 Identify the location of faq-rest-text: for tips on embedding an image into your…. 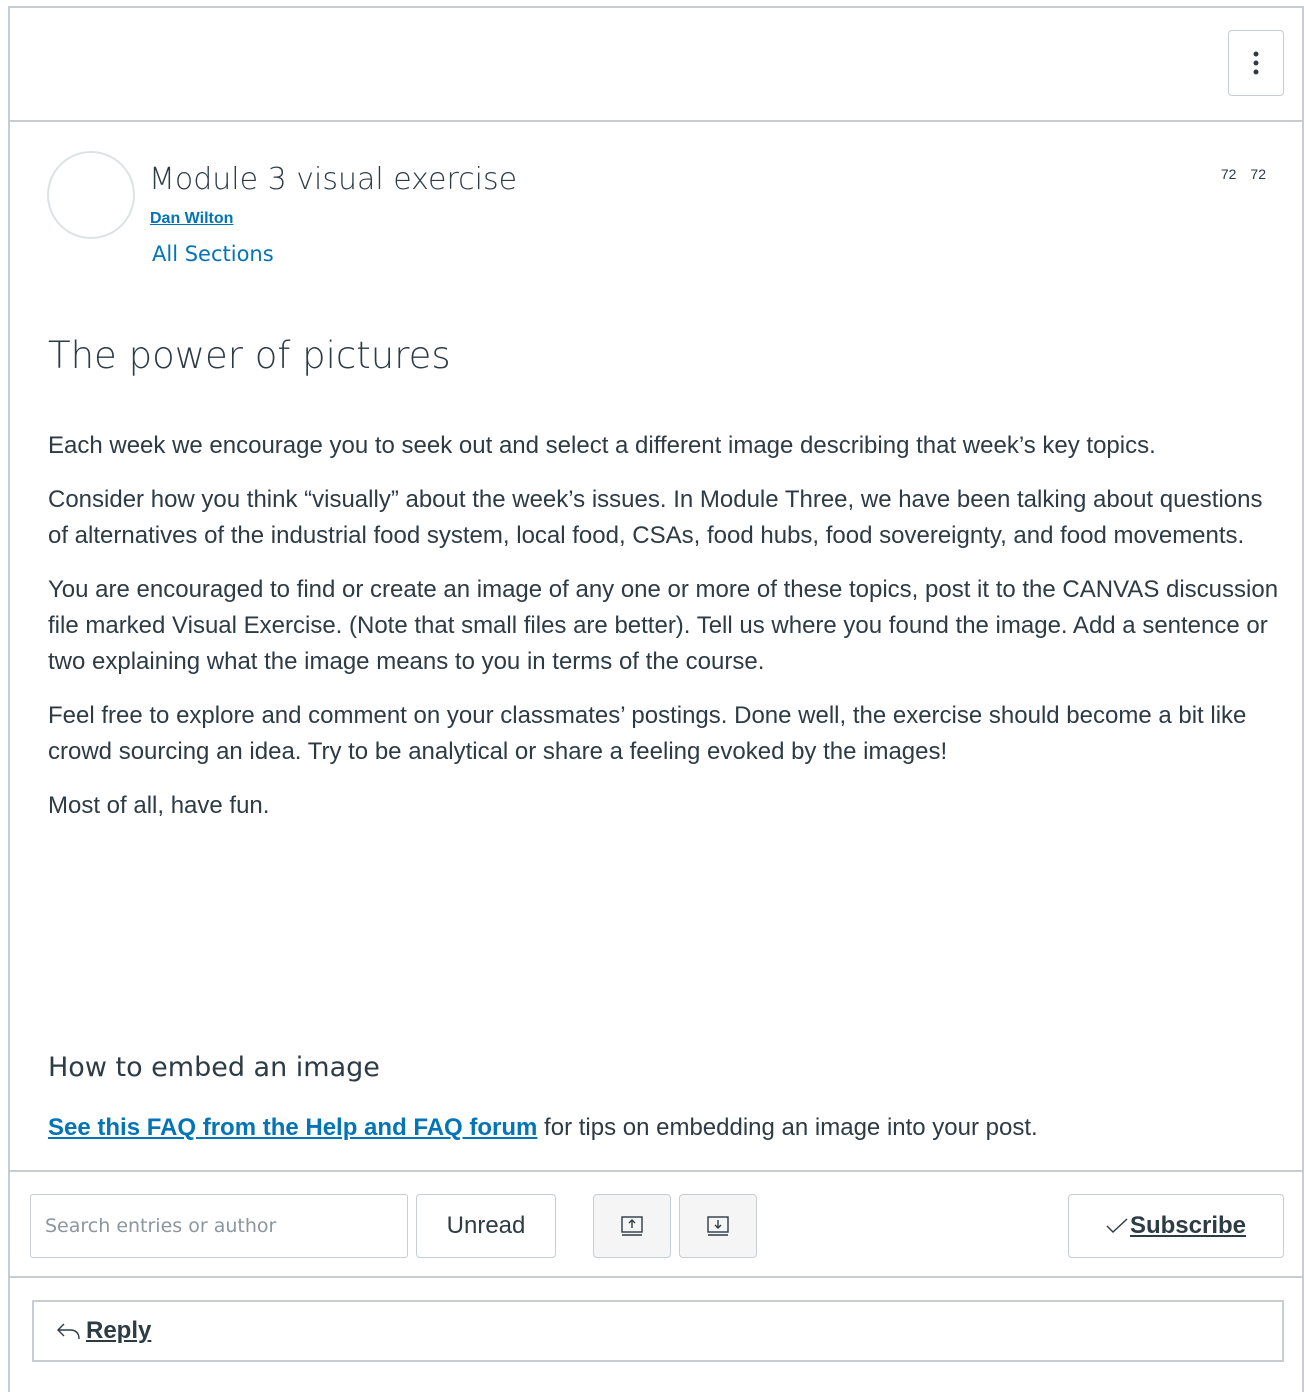
(787, 1127).